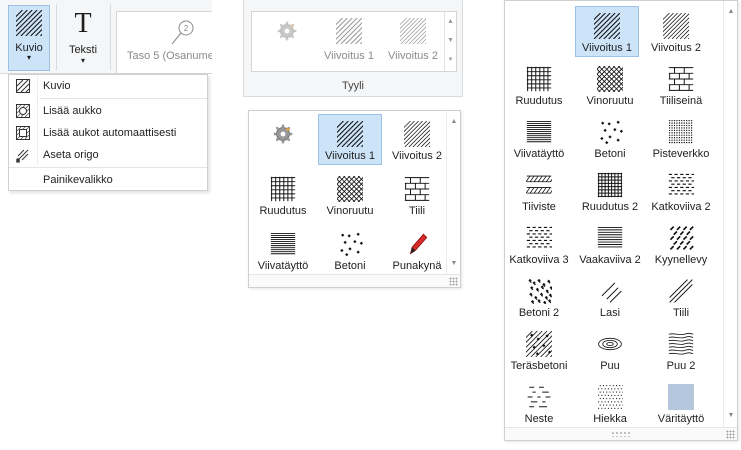 The width and height of the screenshot is (741, 450). Describe the element at coordinates (350, 244) in the screenshot. I see `concrete-icon` at that location.